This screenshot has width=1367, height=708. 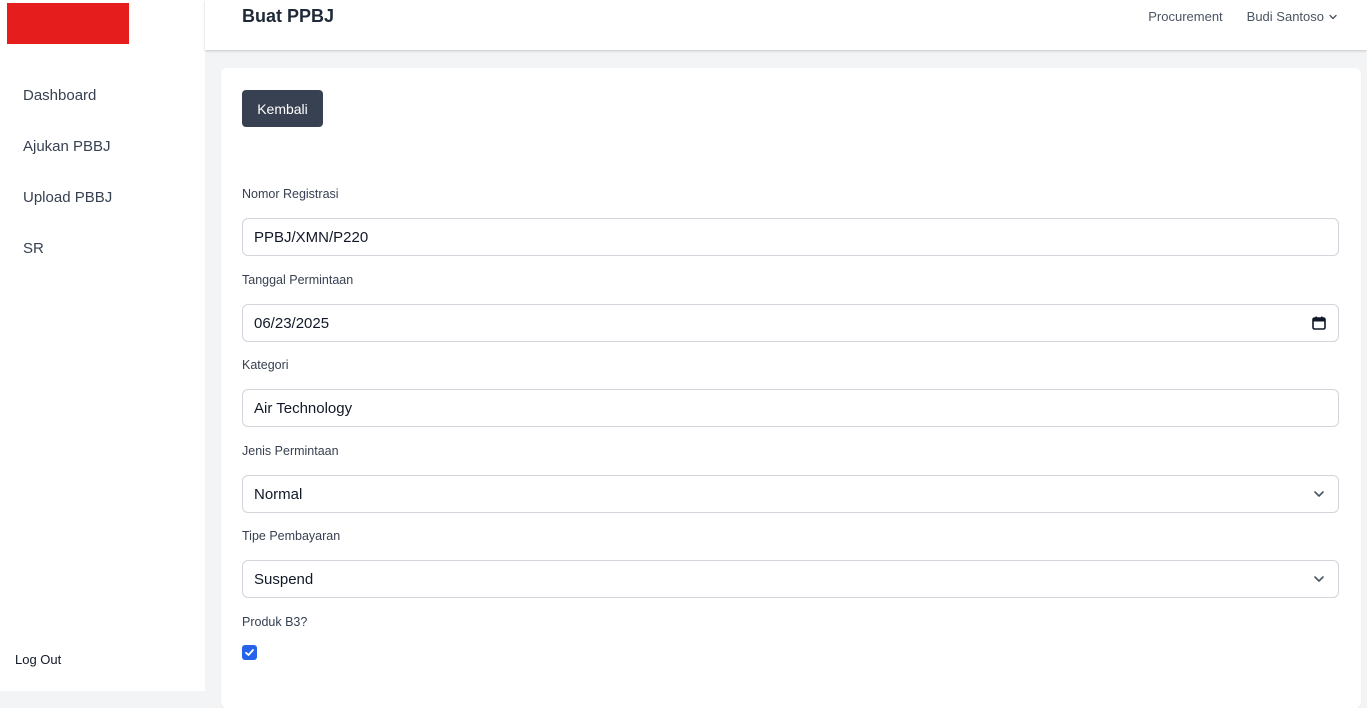 I want to click on header-right: Procurement Budi Santoso, so click(x=1243, y=16).